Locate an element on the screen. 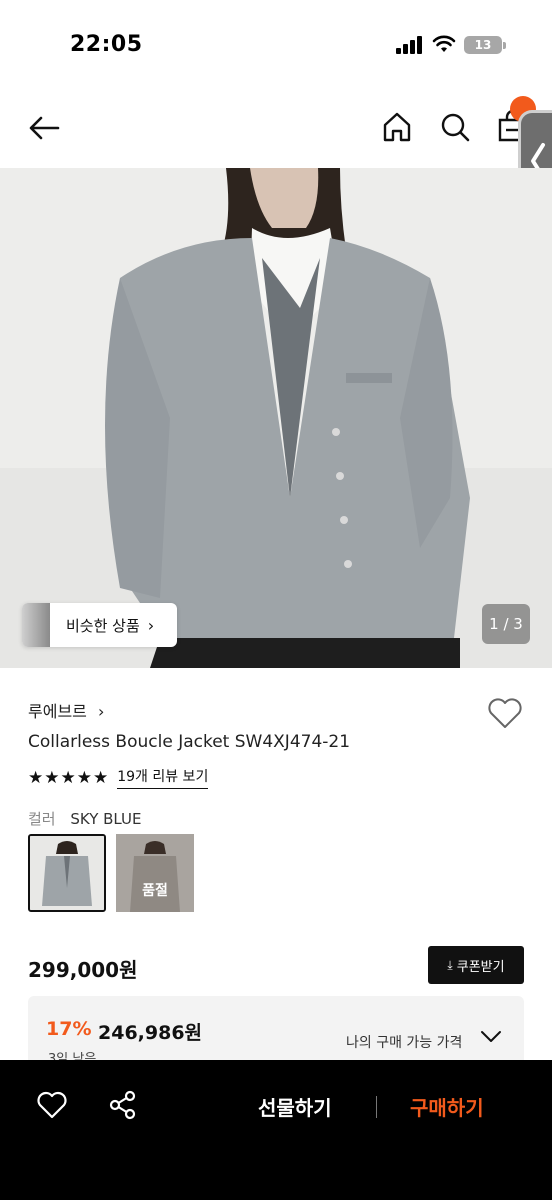 The image size is (552, 1200). heart-icon is located at coordinates (52, 1105).